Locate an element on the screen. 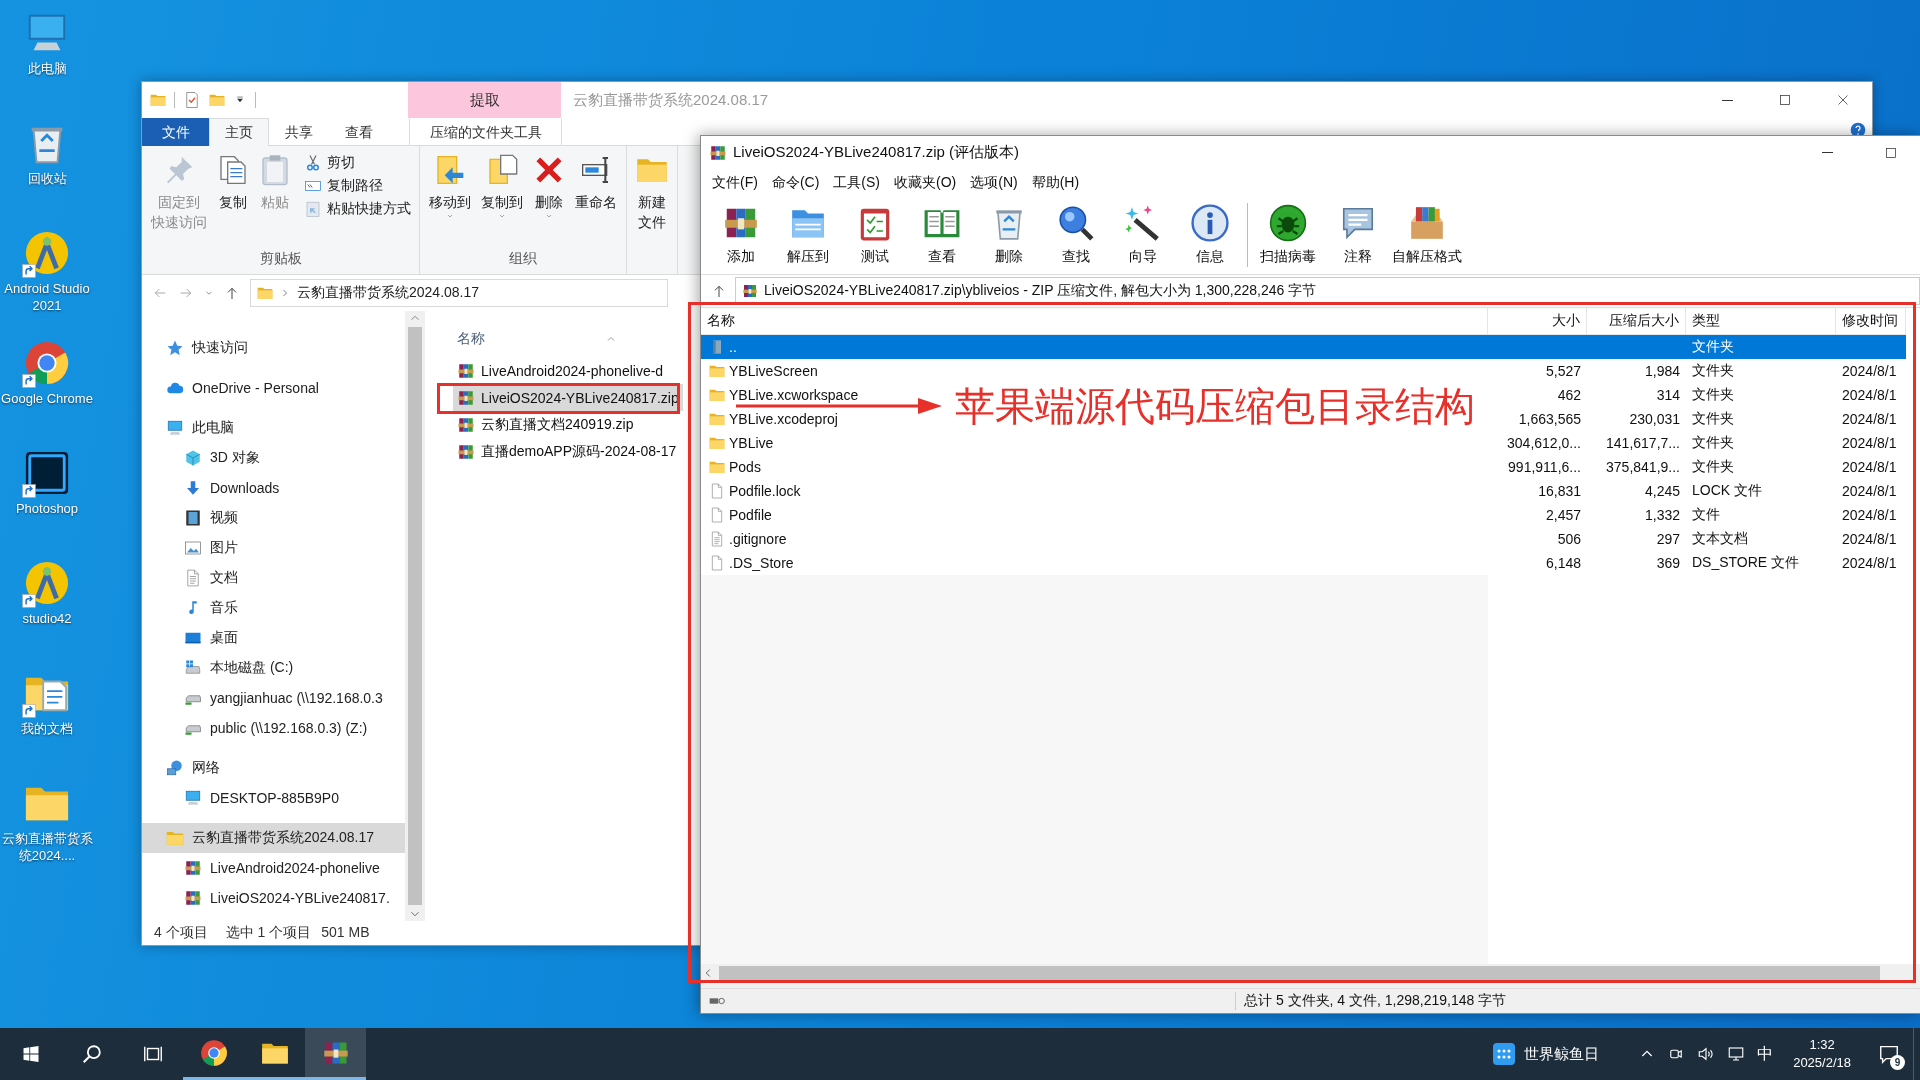 The height and width of the screenshot is (1080, 1920). ribbon-button: 复制路径 is located at coordinates (357, 186).